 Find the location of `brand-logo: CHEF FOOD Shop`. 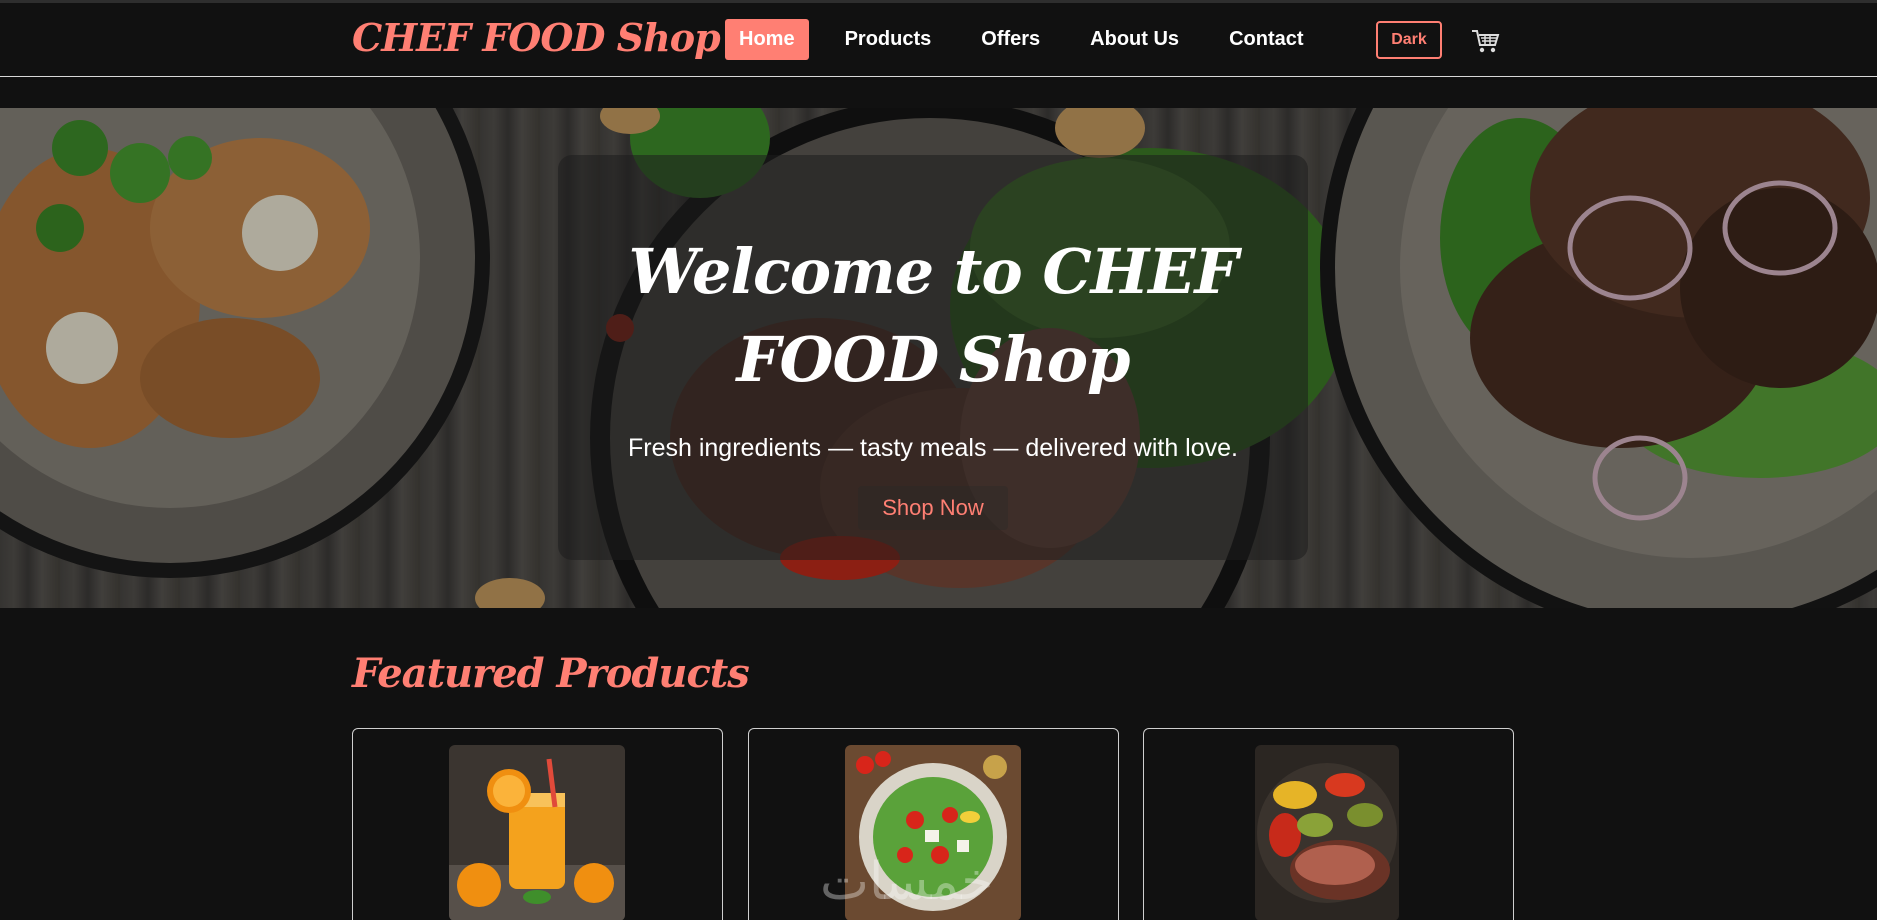

brand-logo: CHEF FOOD Shop is located at coordinates (536, 37).